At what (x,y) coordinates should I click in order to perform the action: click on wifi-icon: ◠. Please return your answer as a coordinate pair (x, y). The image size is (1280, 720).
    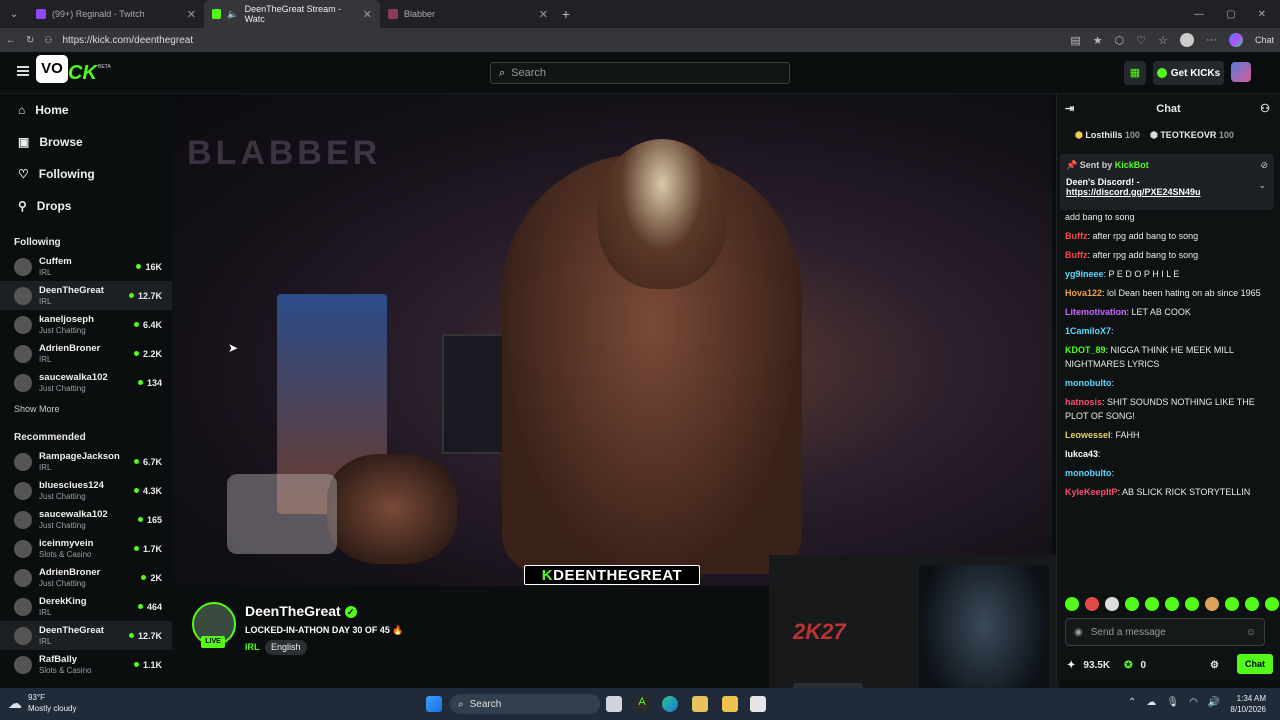
    Looking at the image, I should click on (1193, 702).